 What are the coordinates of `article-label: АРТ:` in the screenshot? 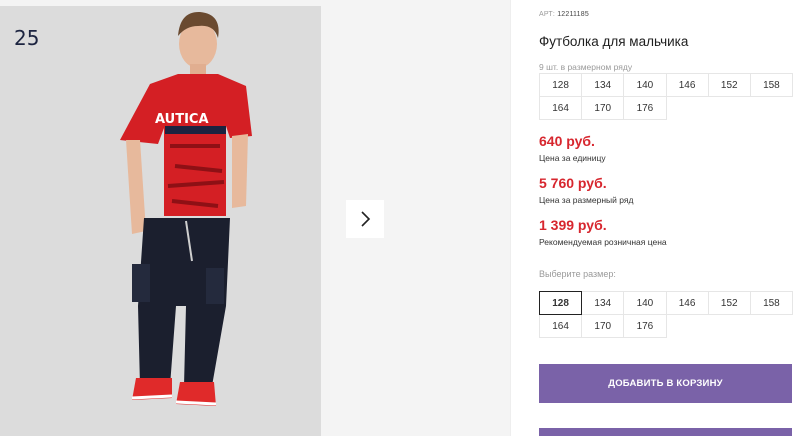 It's located at (547, 14).